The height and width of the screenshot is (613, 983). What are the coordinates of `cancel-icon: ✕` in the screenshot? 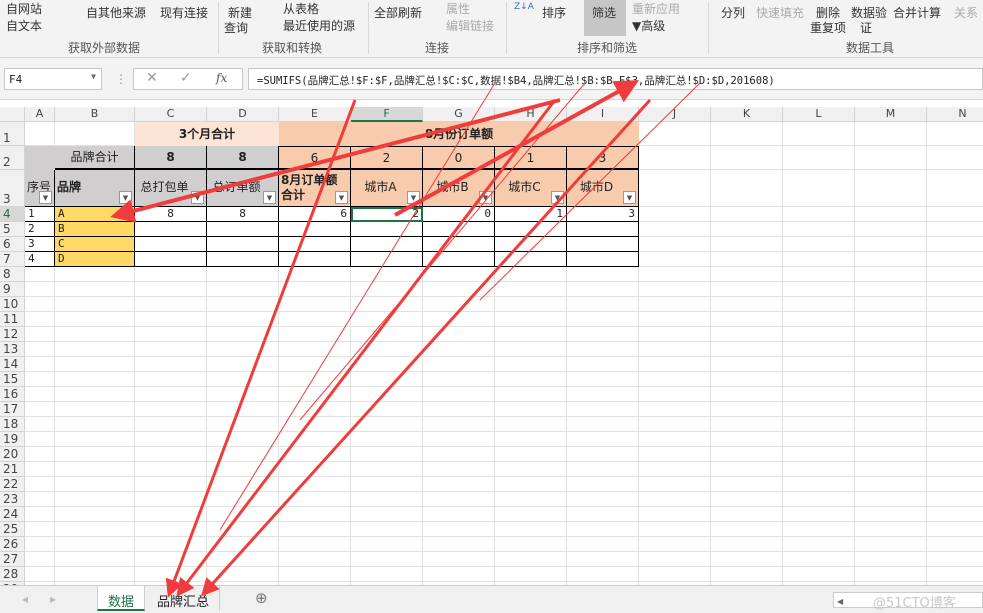 It's located at (152, 78).